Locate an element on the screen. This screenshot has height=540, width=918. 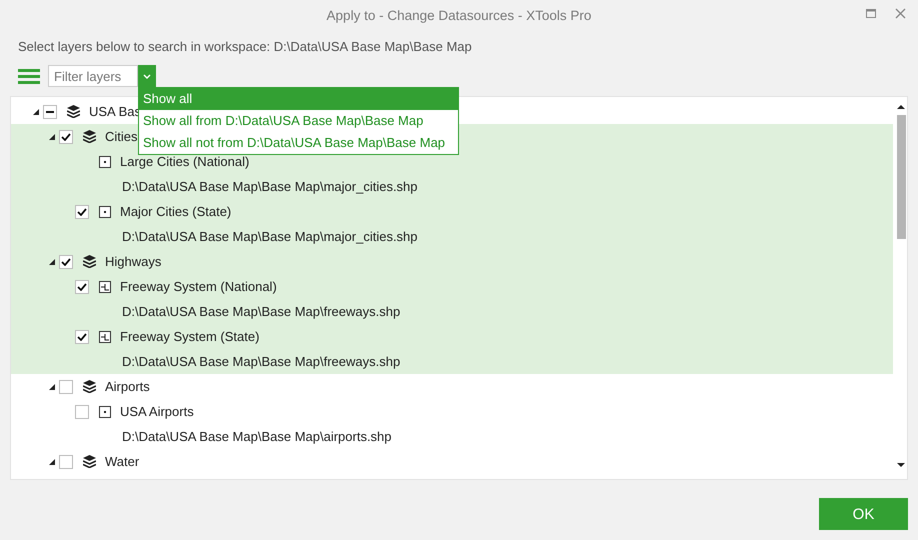
minus-icon is located at coordinates (50, 111).